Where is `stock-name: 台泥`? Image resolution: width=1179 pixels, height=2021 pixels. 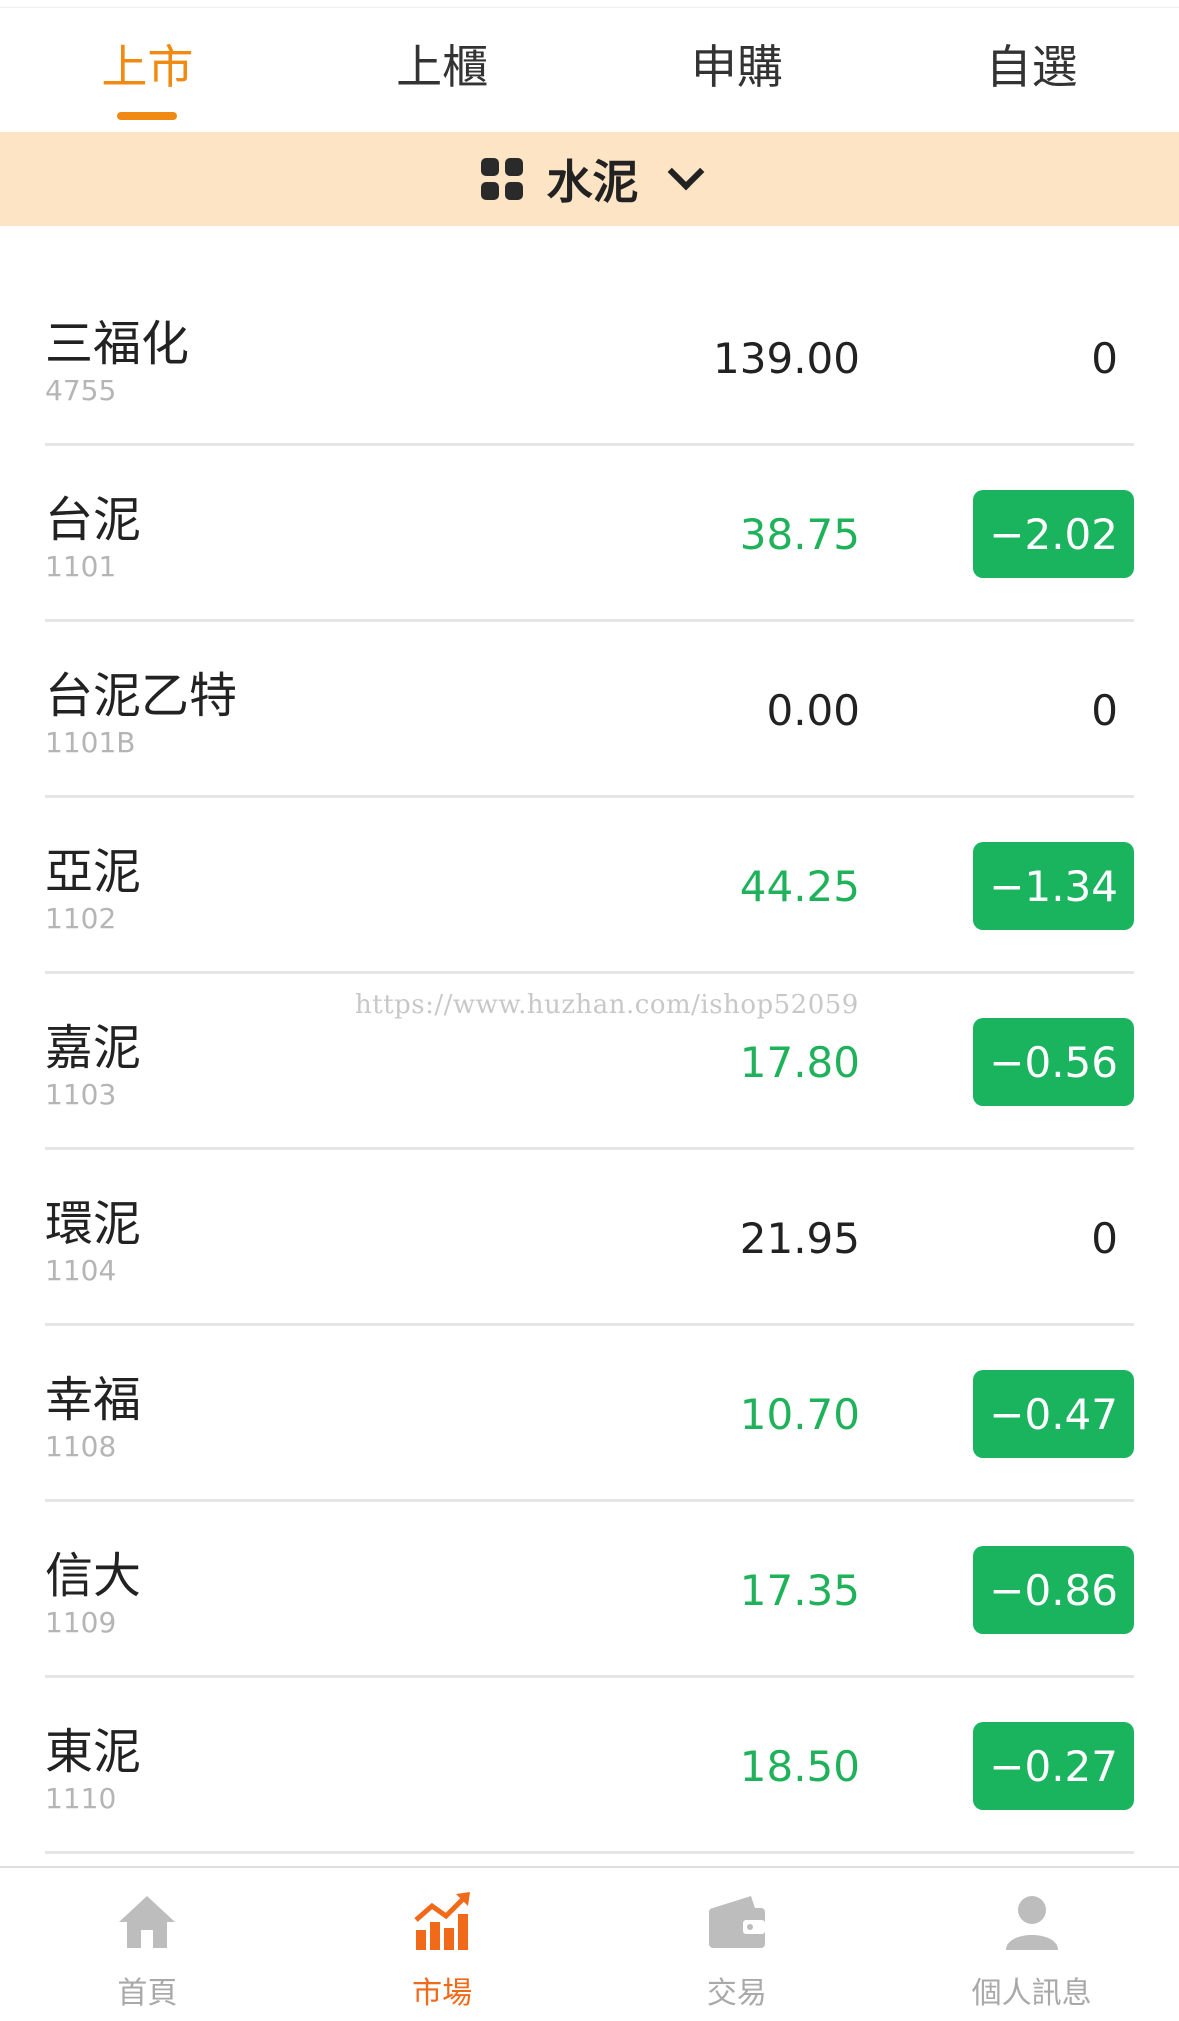 stock-name: 台泥 is located at coordinates (93, 520).